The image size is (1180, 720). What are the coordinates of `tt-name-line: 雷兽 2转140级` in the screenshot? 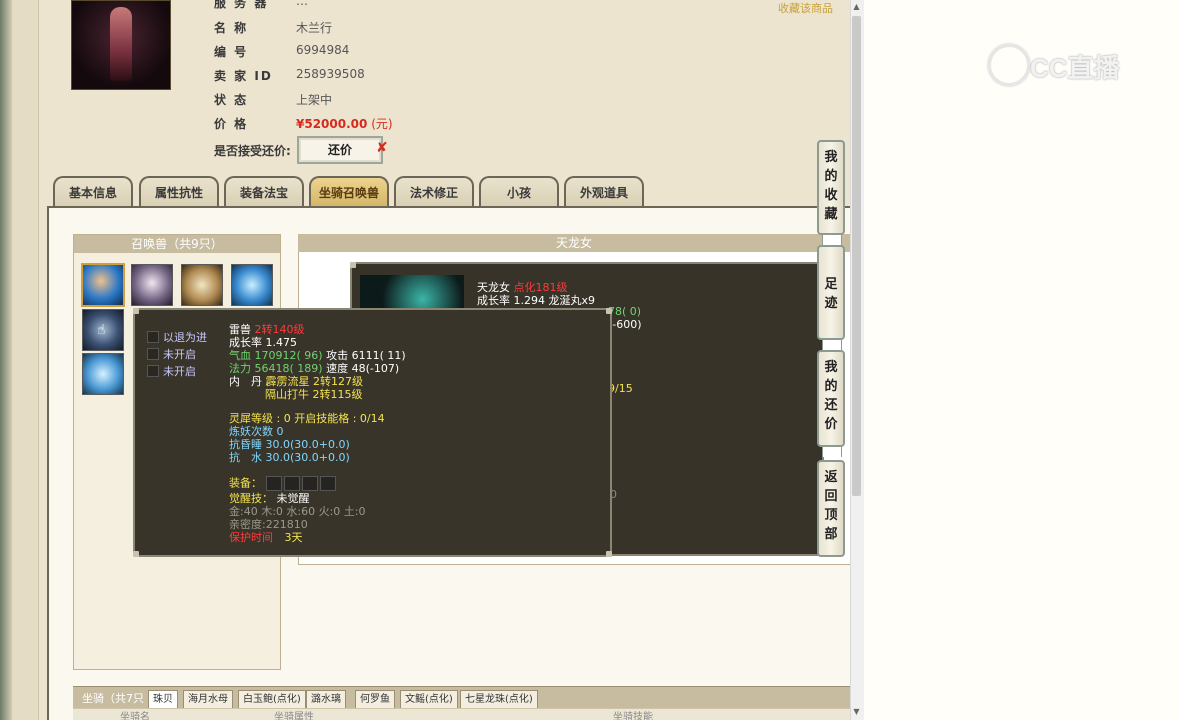 It's located at (267, 329).